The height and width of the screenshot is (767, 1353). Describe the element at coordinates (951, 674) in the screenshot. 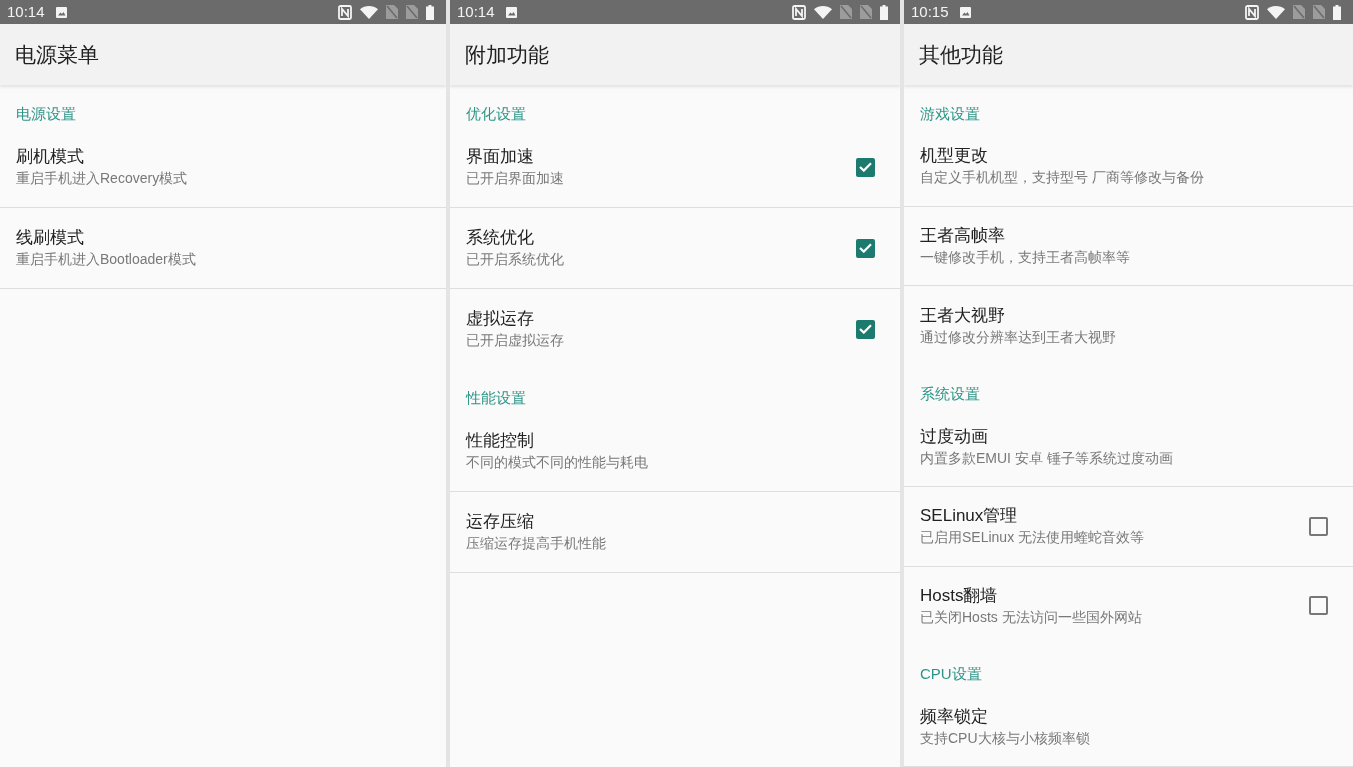

I see `section-header: CPU设置` at that location.